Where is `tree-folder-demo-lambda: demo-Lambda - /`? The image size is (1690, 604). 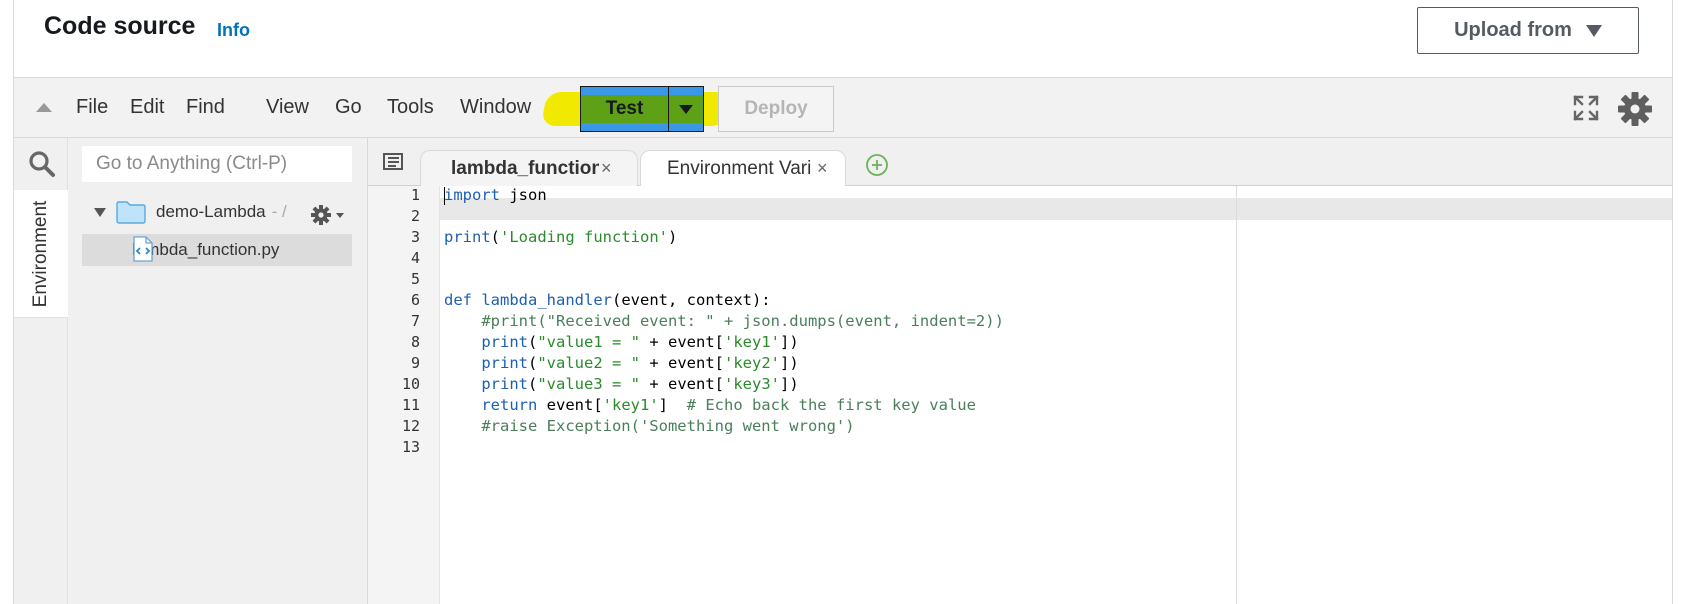 tree-folder-demo-lambda: demo-Lambda - / is located at coordinates (190, 212).